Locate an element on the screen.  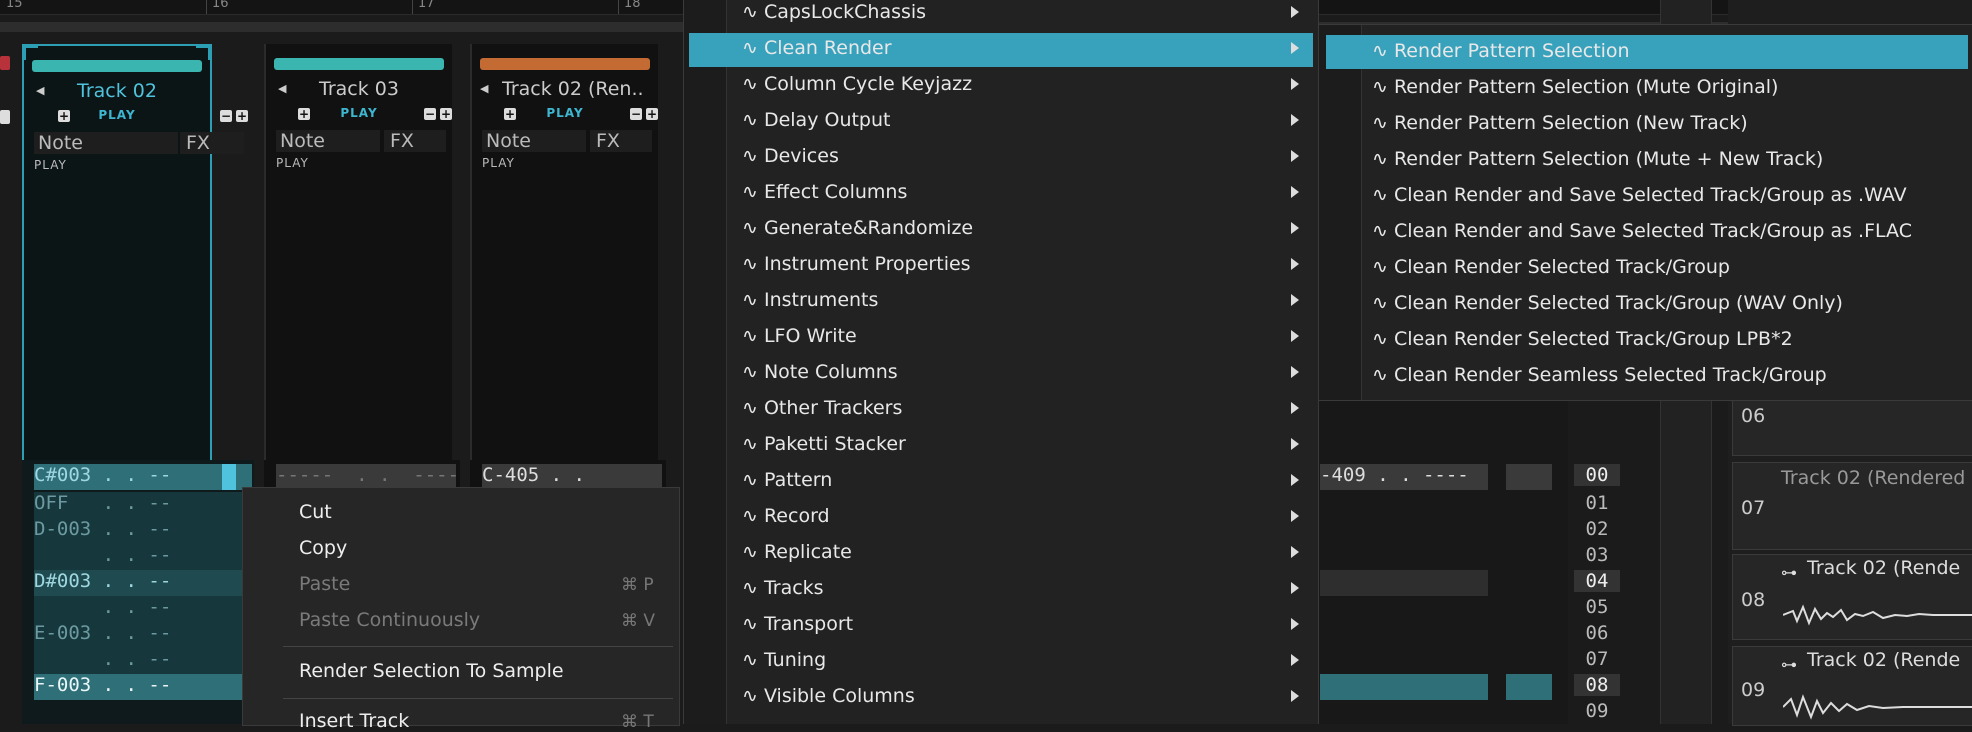
ruler-label: 18 is located at coordinates (632, 5).